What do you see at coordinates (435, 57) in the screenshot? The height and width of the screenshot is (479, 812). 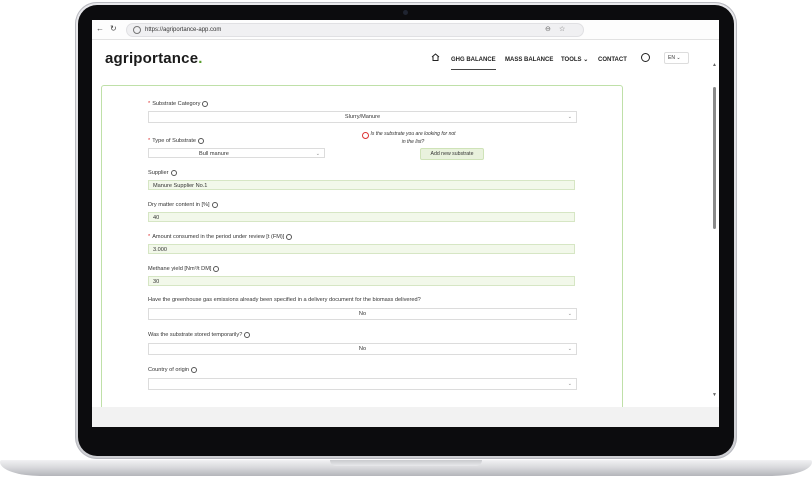 I see `home-icon` at bounding box center [435, 57].